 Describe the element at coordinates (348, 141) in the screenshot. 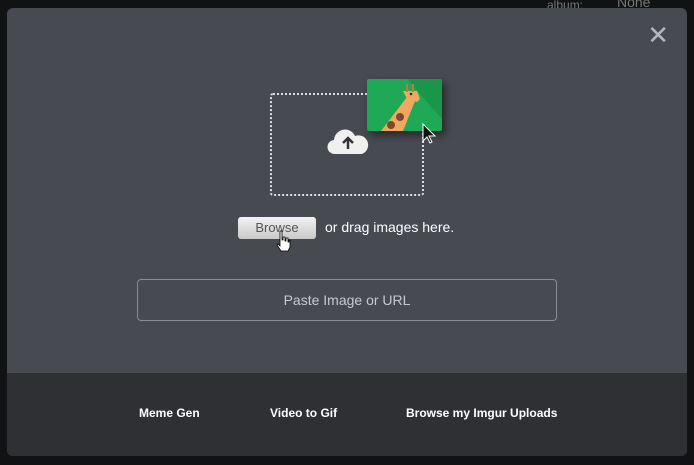

I see `cloud-upload-icon` at that location.